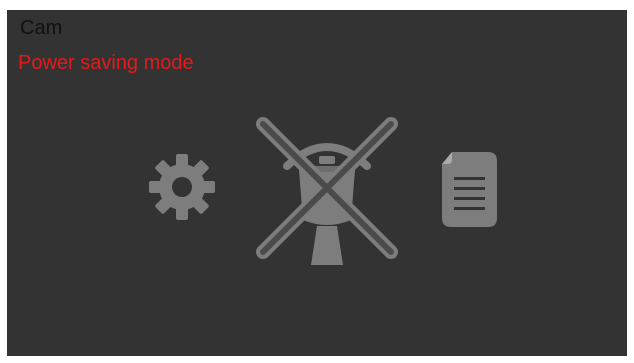 The height and width of the screenshot is (363, 634). I want to click on gear-icon, so click(182, 187).